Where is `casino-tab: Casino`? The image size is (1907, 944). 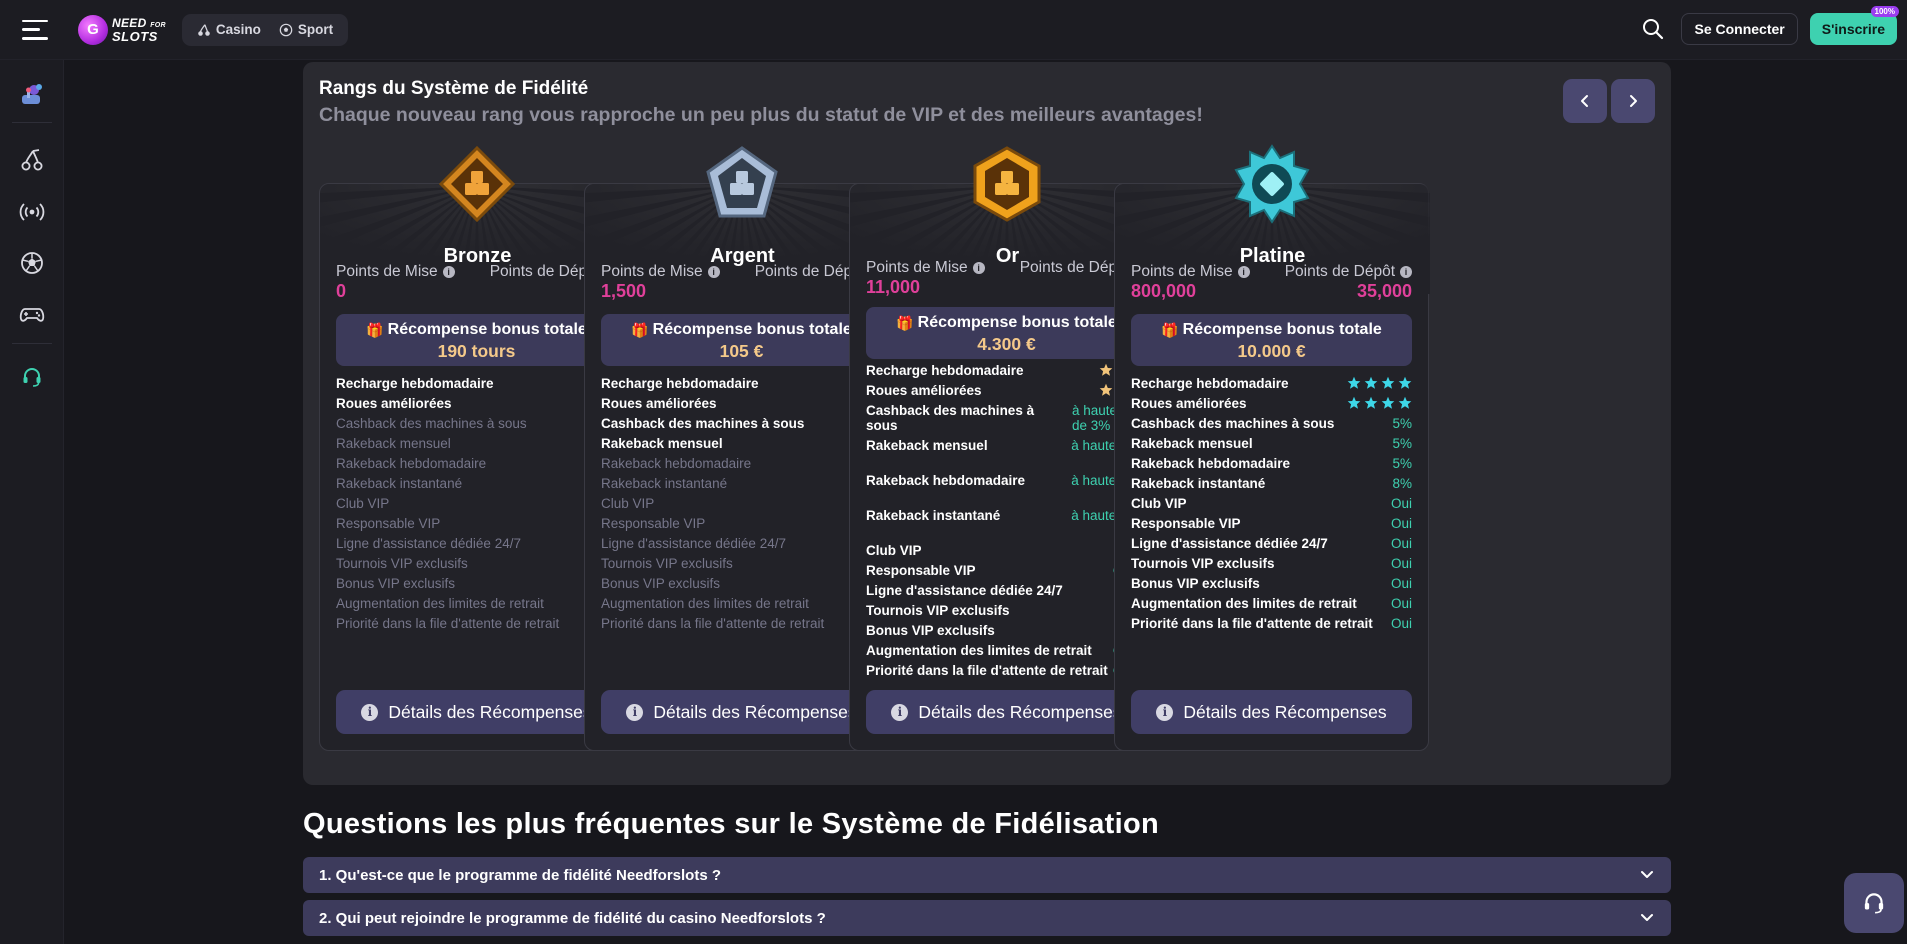
casino-tab: Casino is located at coordinates (229, 29).